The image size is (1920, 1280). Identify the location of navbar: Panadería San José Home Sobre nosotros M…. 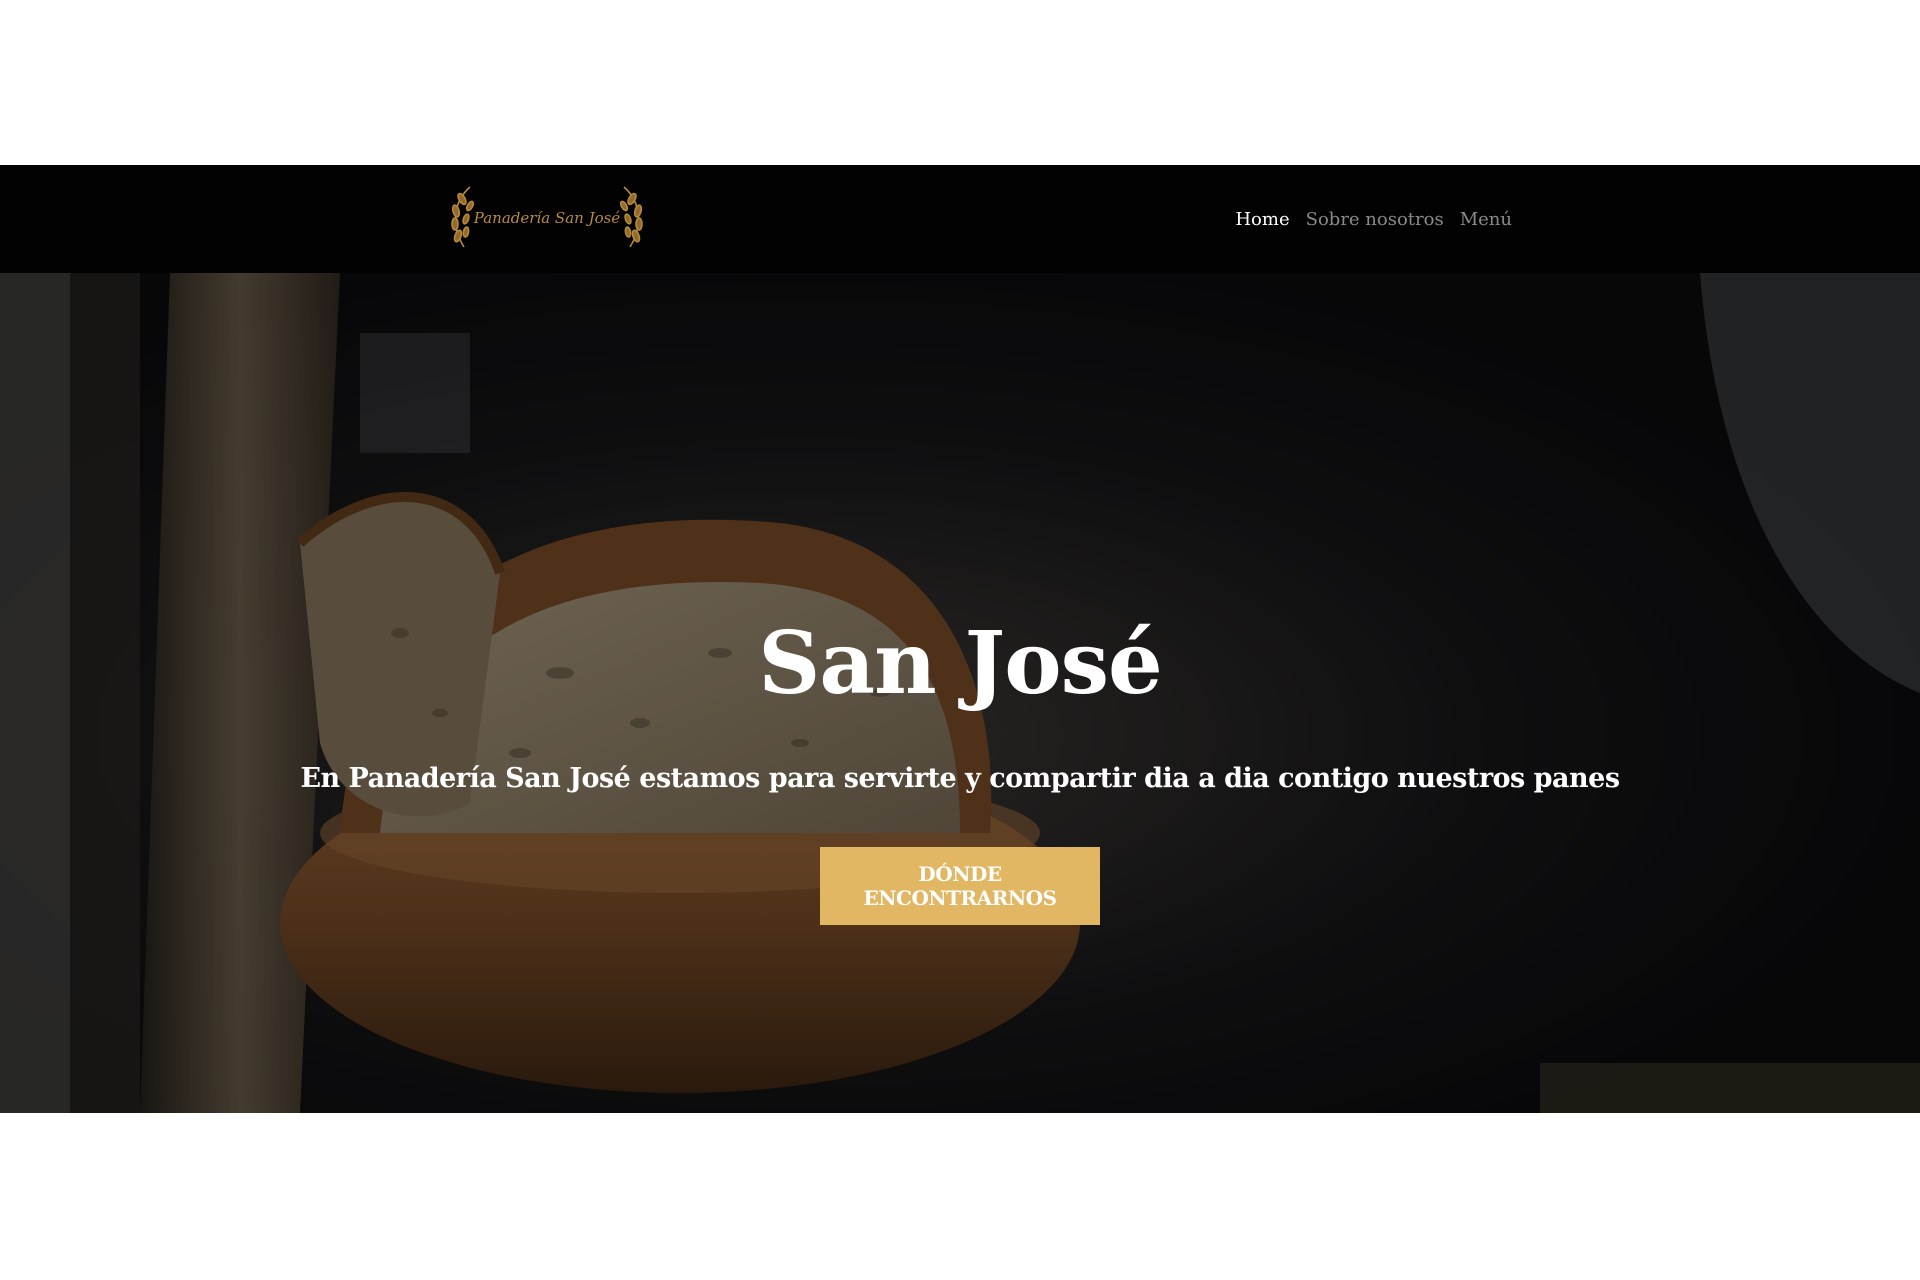
(960, 219).